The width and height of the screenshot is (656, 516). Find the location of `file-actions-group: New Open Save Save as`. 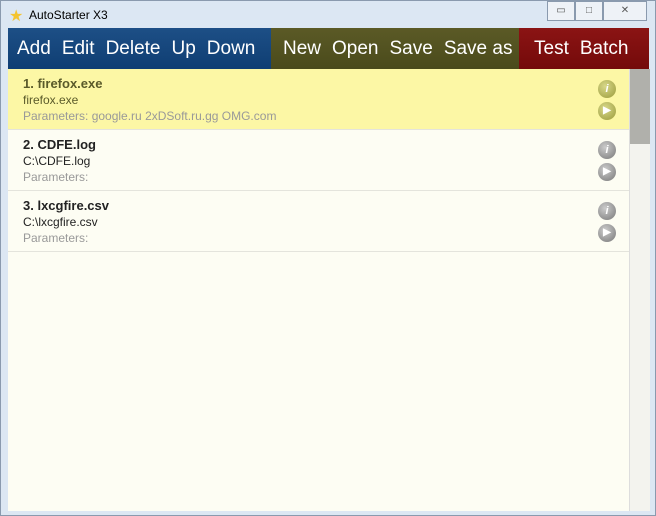

file-actions-group: New Open Save Save as is located at coordinates (395, 48).